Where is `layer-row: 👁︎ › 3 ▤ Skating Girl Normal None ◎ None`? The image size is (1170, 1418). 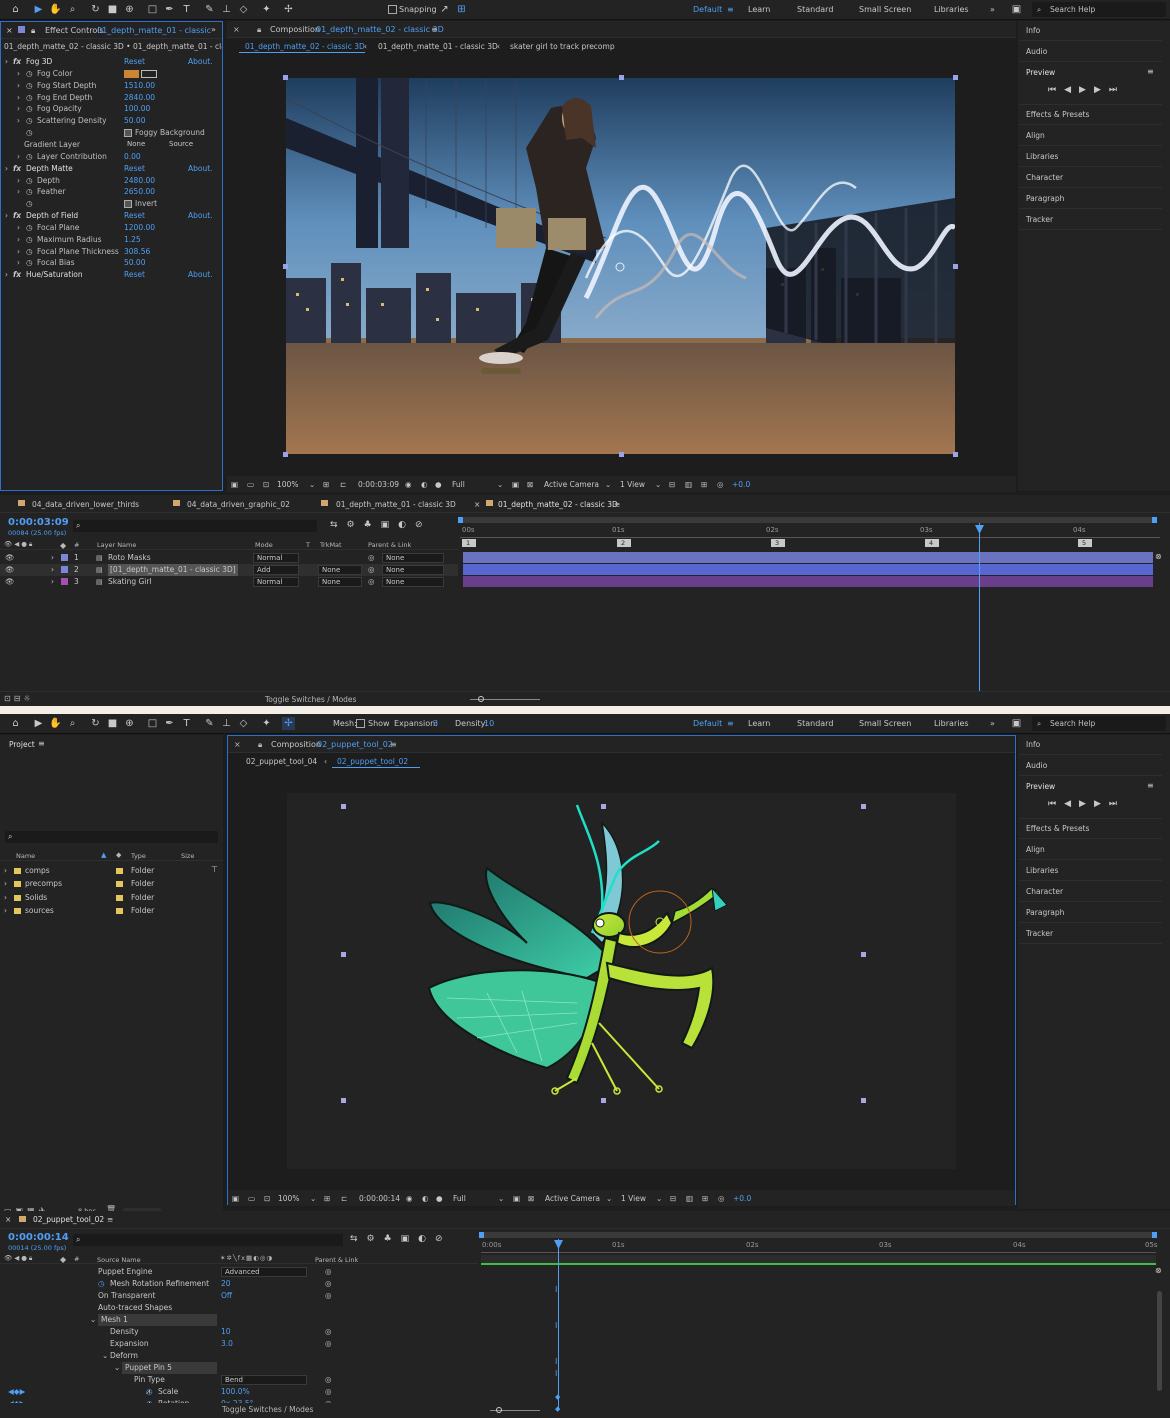
layer-row: 👁︎ › 3 ▤ Skating Girl Normal None ◎ None is located at coordinates (229, 582).